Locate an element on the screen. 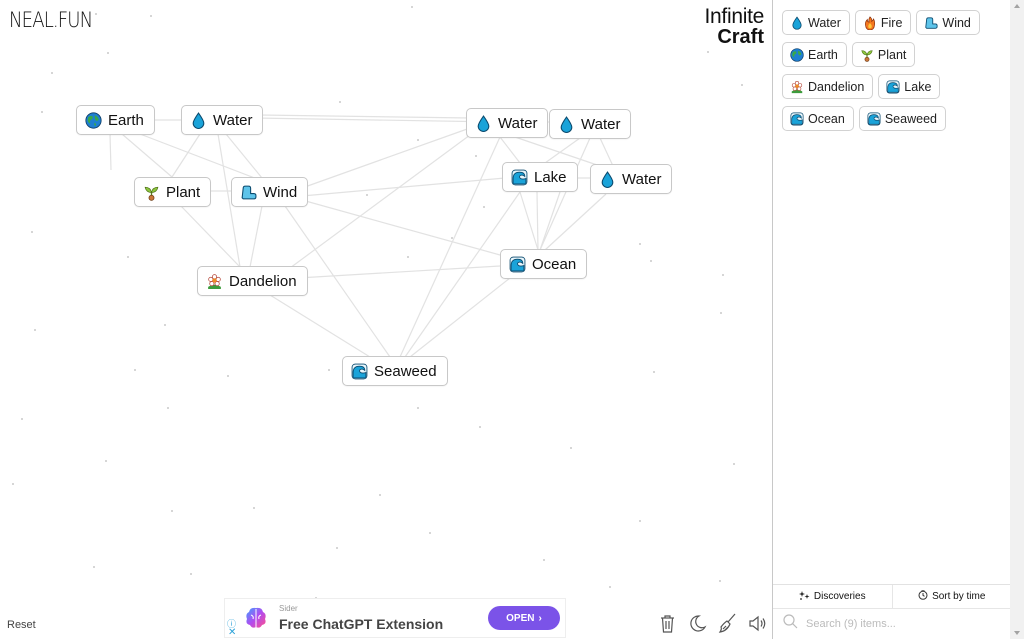 Image resolution: width=1024 pixels, height=639 pixels. sidebar-item-wind: Wind is located at coordinates (948, 22).